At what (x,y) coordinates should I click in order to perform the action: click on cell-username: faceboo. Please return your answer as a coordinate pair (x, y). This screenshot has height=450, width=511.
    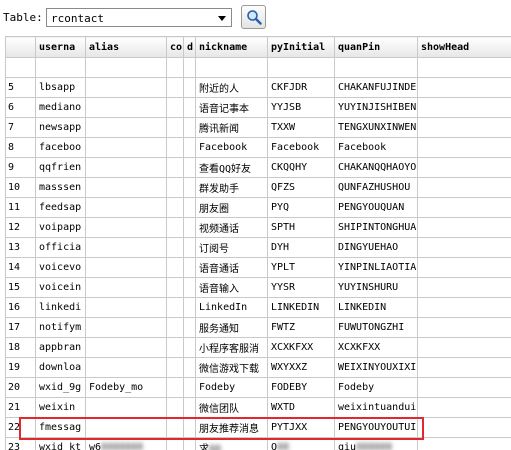
    Looking at the image, I should click on (60, 147).